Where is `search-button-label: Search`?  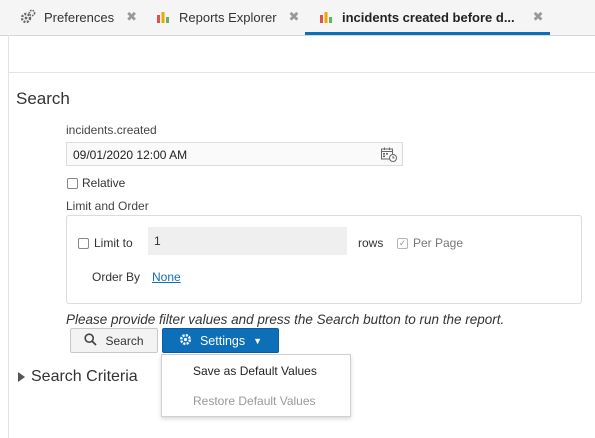
search-button-label: Search is located at coordinates (124, 340).